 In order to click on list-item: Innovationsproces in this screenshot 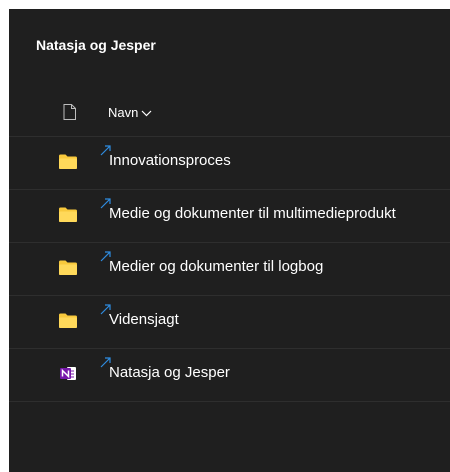, I will do `click(229, 163)`.